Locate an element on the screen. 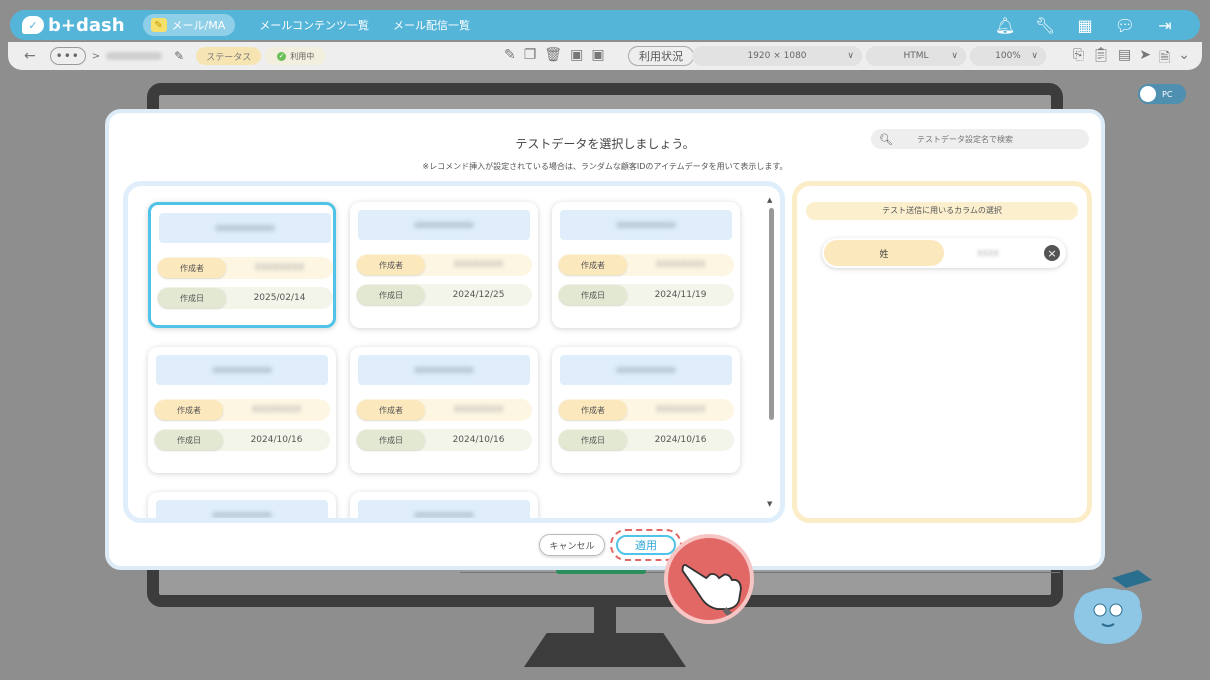 This screenshot has height=680, width=1210. format-value: HTML is located at coordinates (916, 56).